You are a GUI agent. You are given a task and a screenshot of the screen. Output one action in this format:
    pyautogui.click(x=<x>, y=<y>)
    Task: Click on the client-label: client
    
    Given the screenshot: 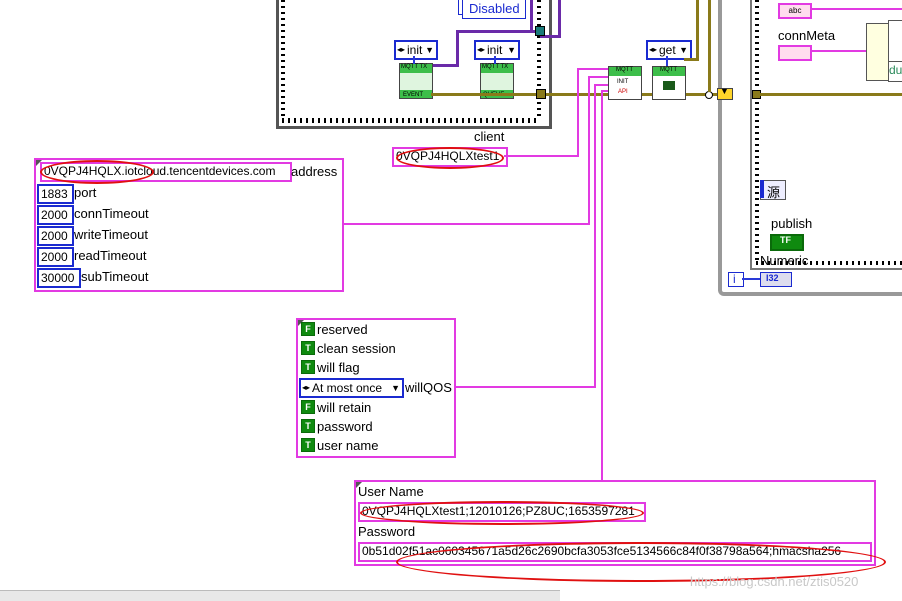 What is the action you would take?
    pyautogui.click(x=489, y=136)
    